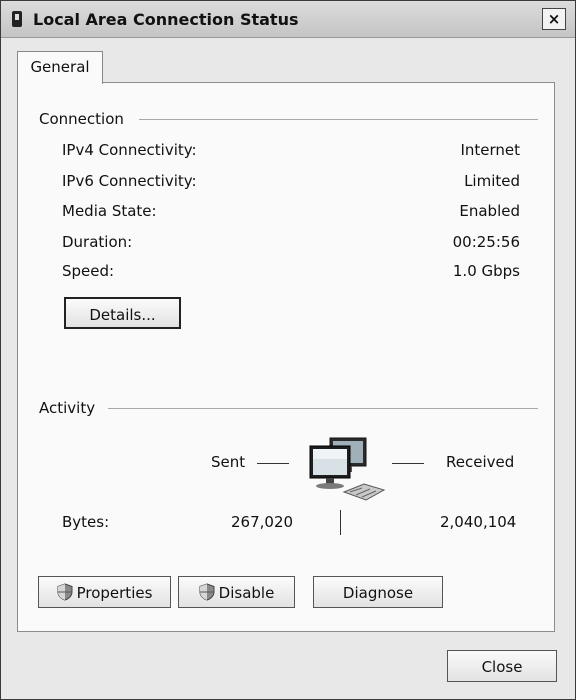 Image resolution: width=576 pixels, height=700 pixels. Describe the element at coordinates (492, 181) in the screenshot. I see `ipv6-value: Limited` at that location.